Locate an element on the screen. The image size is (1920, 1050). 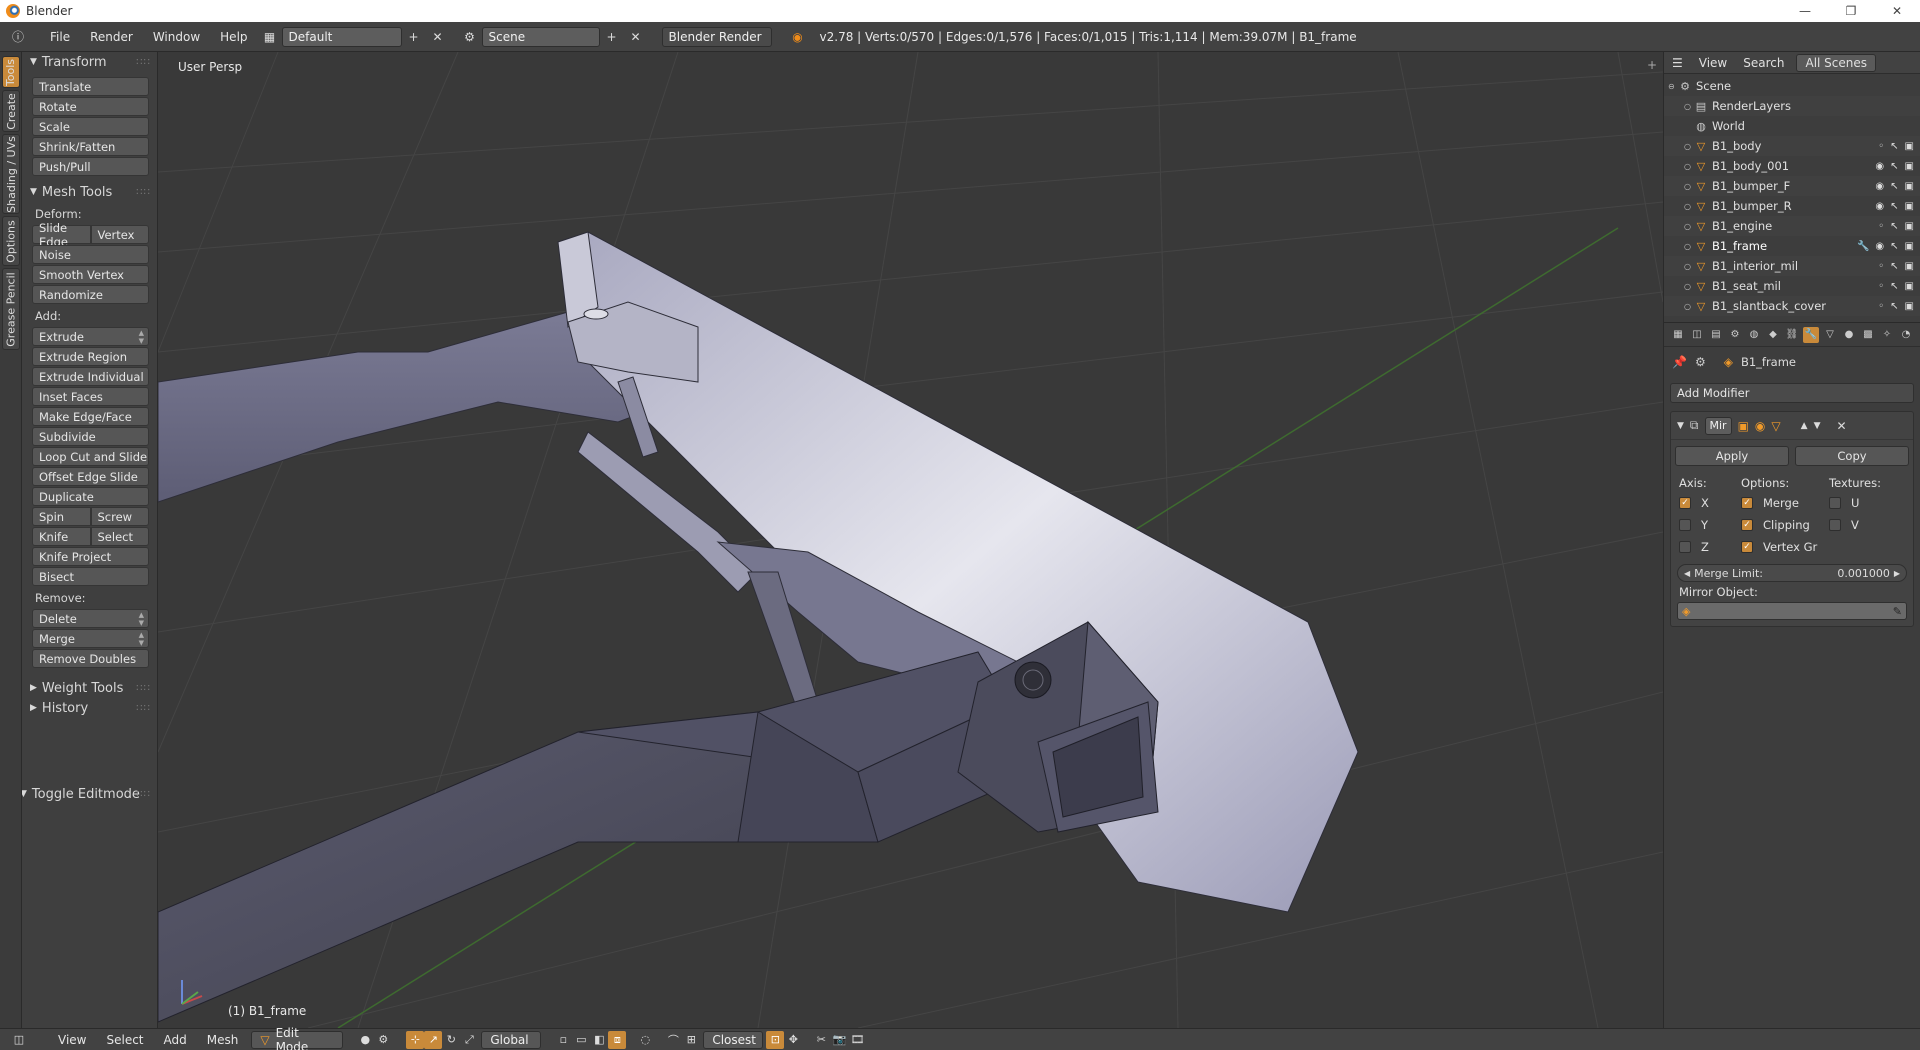
screen-layout-icon: ▦ is located at coordinates (270, 37).